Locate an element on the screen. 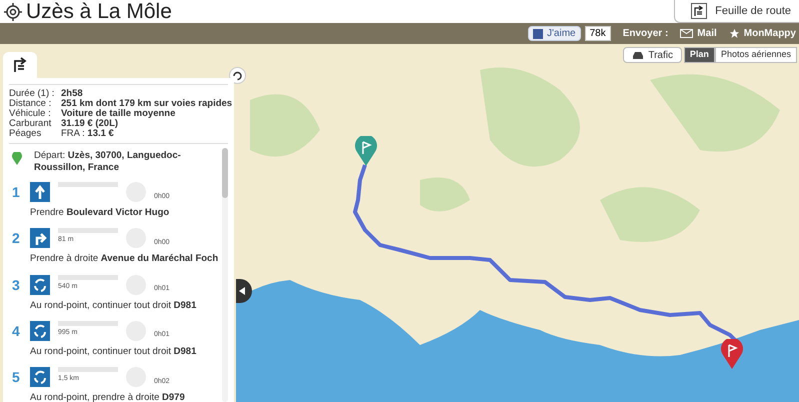  summary-value: Voiture de taille moyenne is located at coordinates (118, 114).